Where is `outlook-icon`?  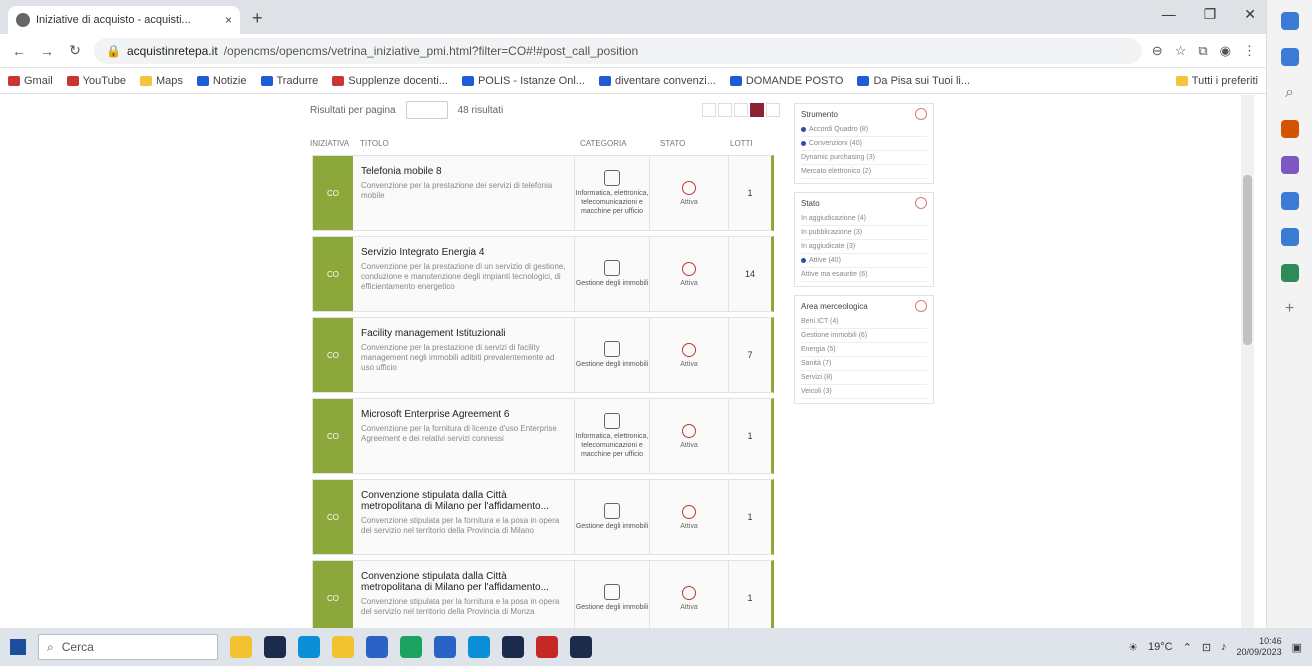
outlook-icon is located at coordinates (1289, 237).